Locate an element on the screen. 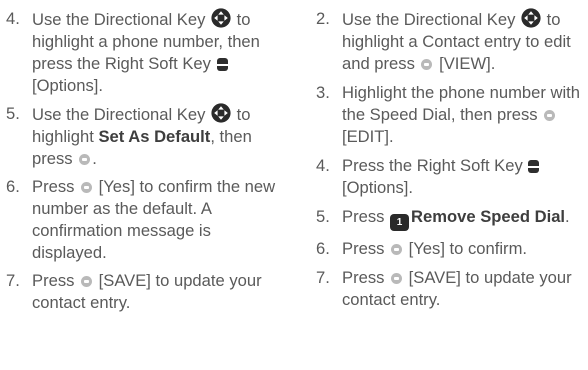  list-item: 5. Press 1 Remove Speed Dial. is located at coordinates (450, 218).